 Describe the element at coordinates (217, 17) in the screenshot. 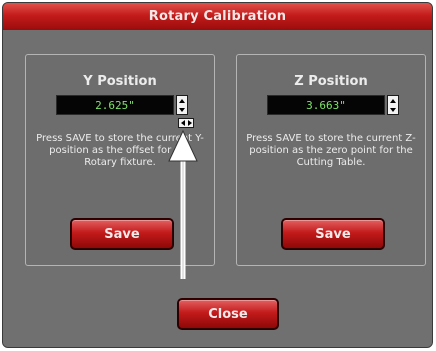

I see `window-title: Rotary Calibration` at that location.